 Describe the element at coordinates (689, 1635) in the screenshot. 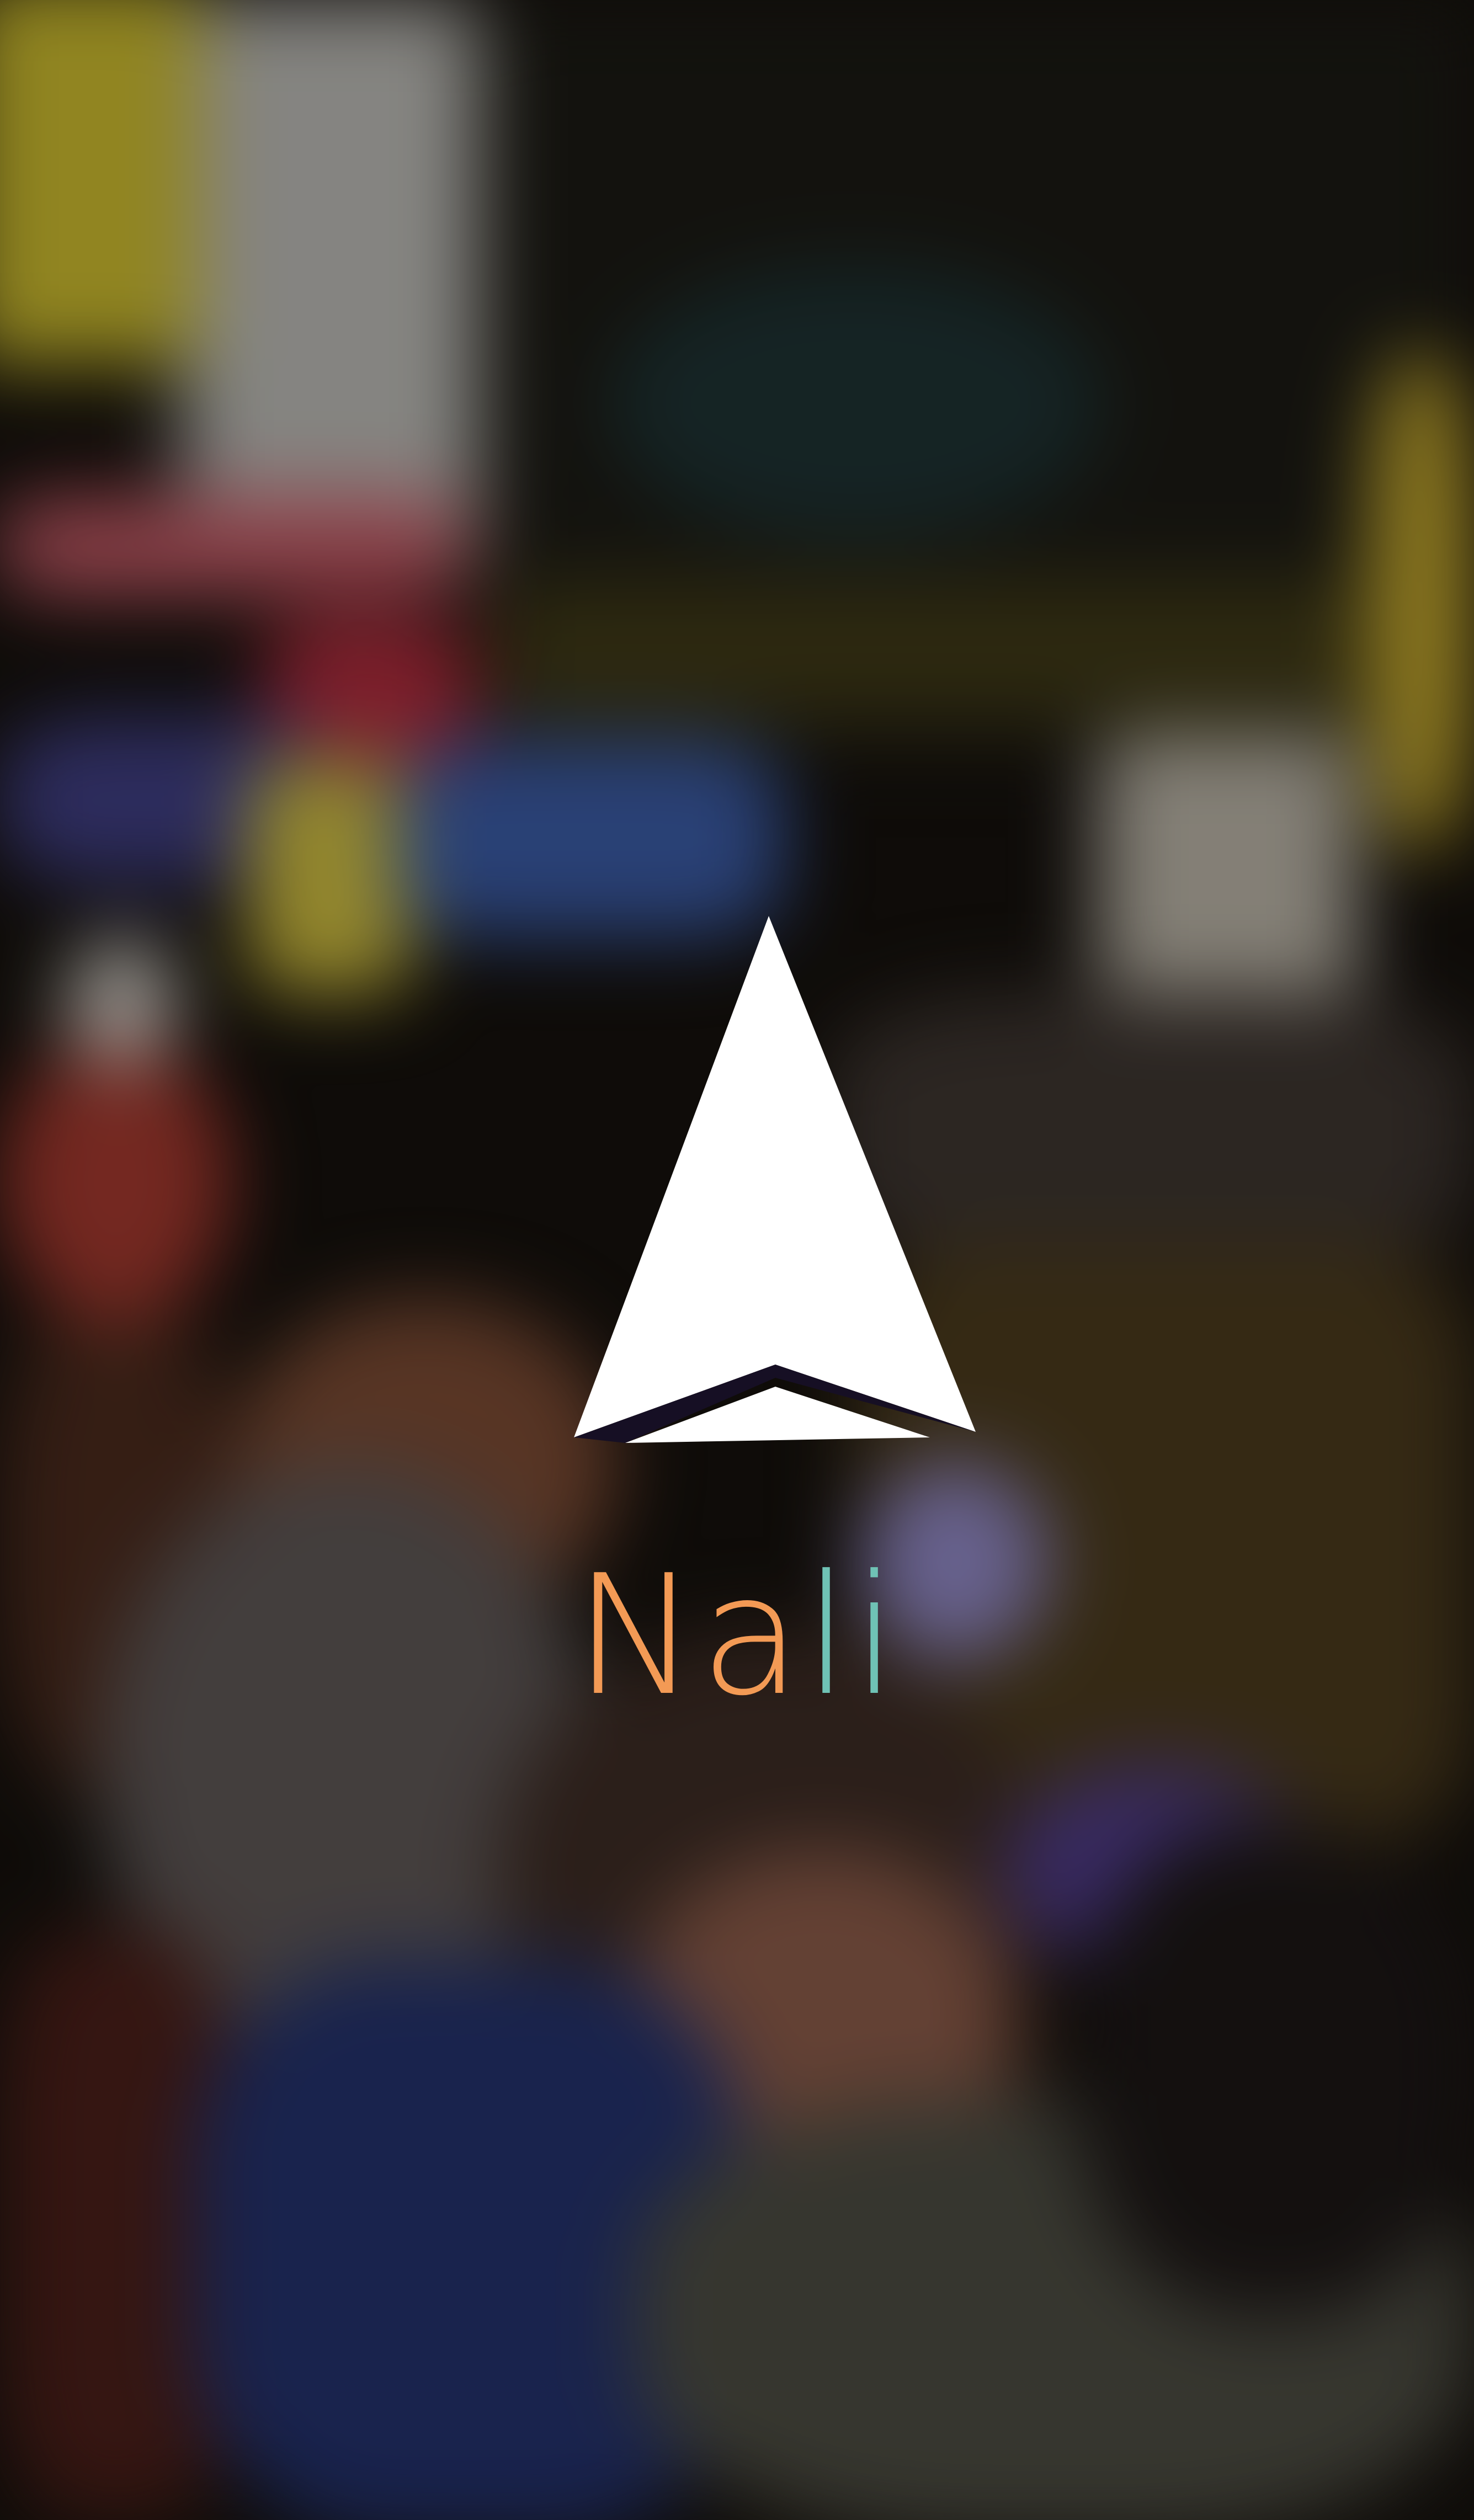

I see `app-name-part-1: Na` at that location.